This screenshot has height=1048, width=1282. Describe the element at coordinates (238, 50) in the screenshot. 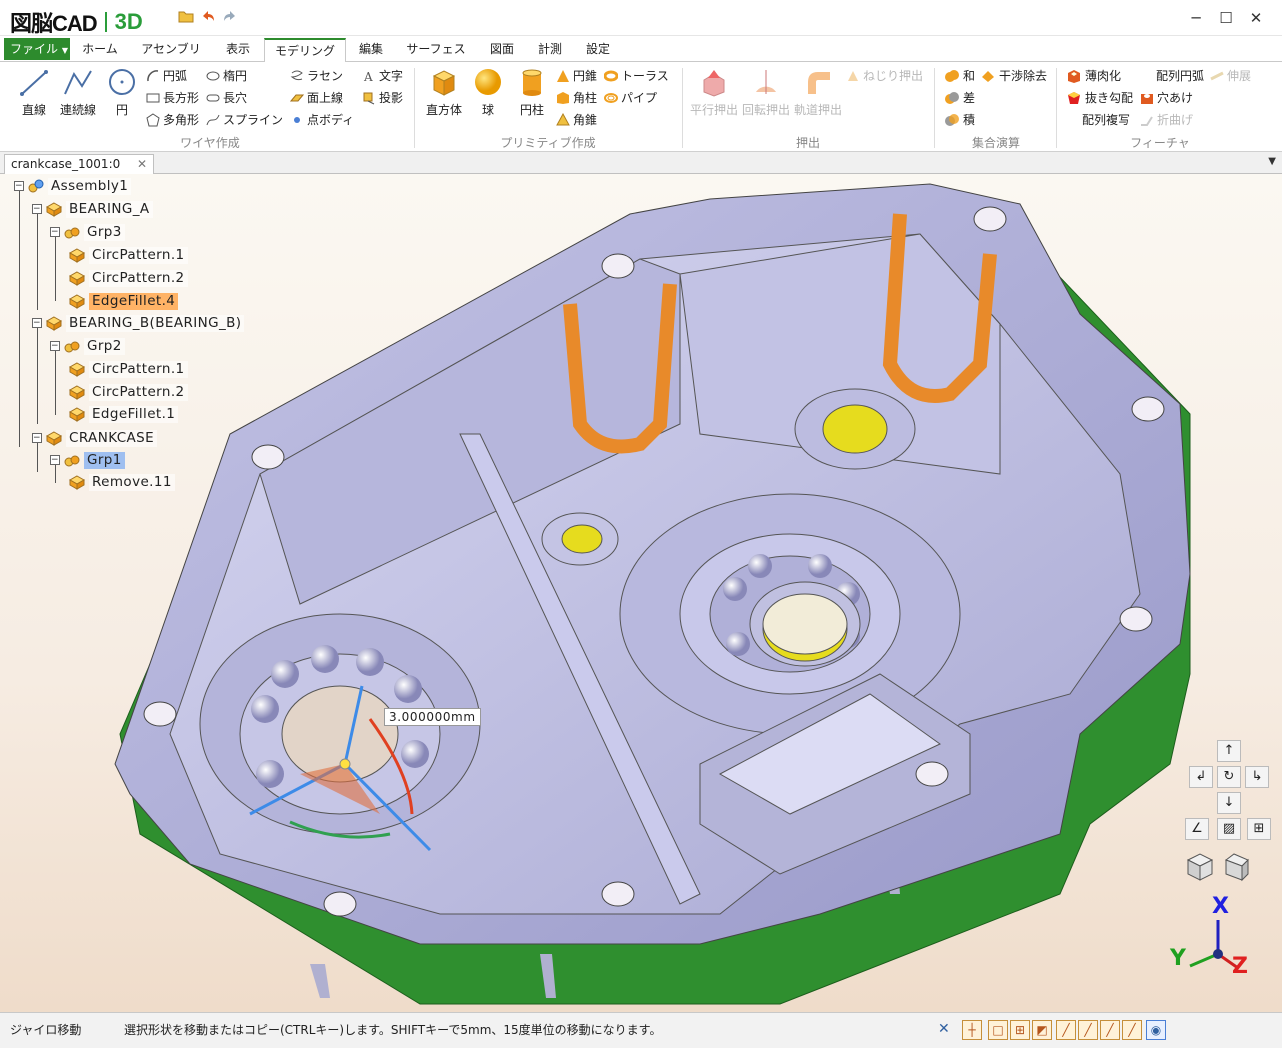

I see `tab-view: 表示` at that location.